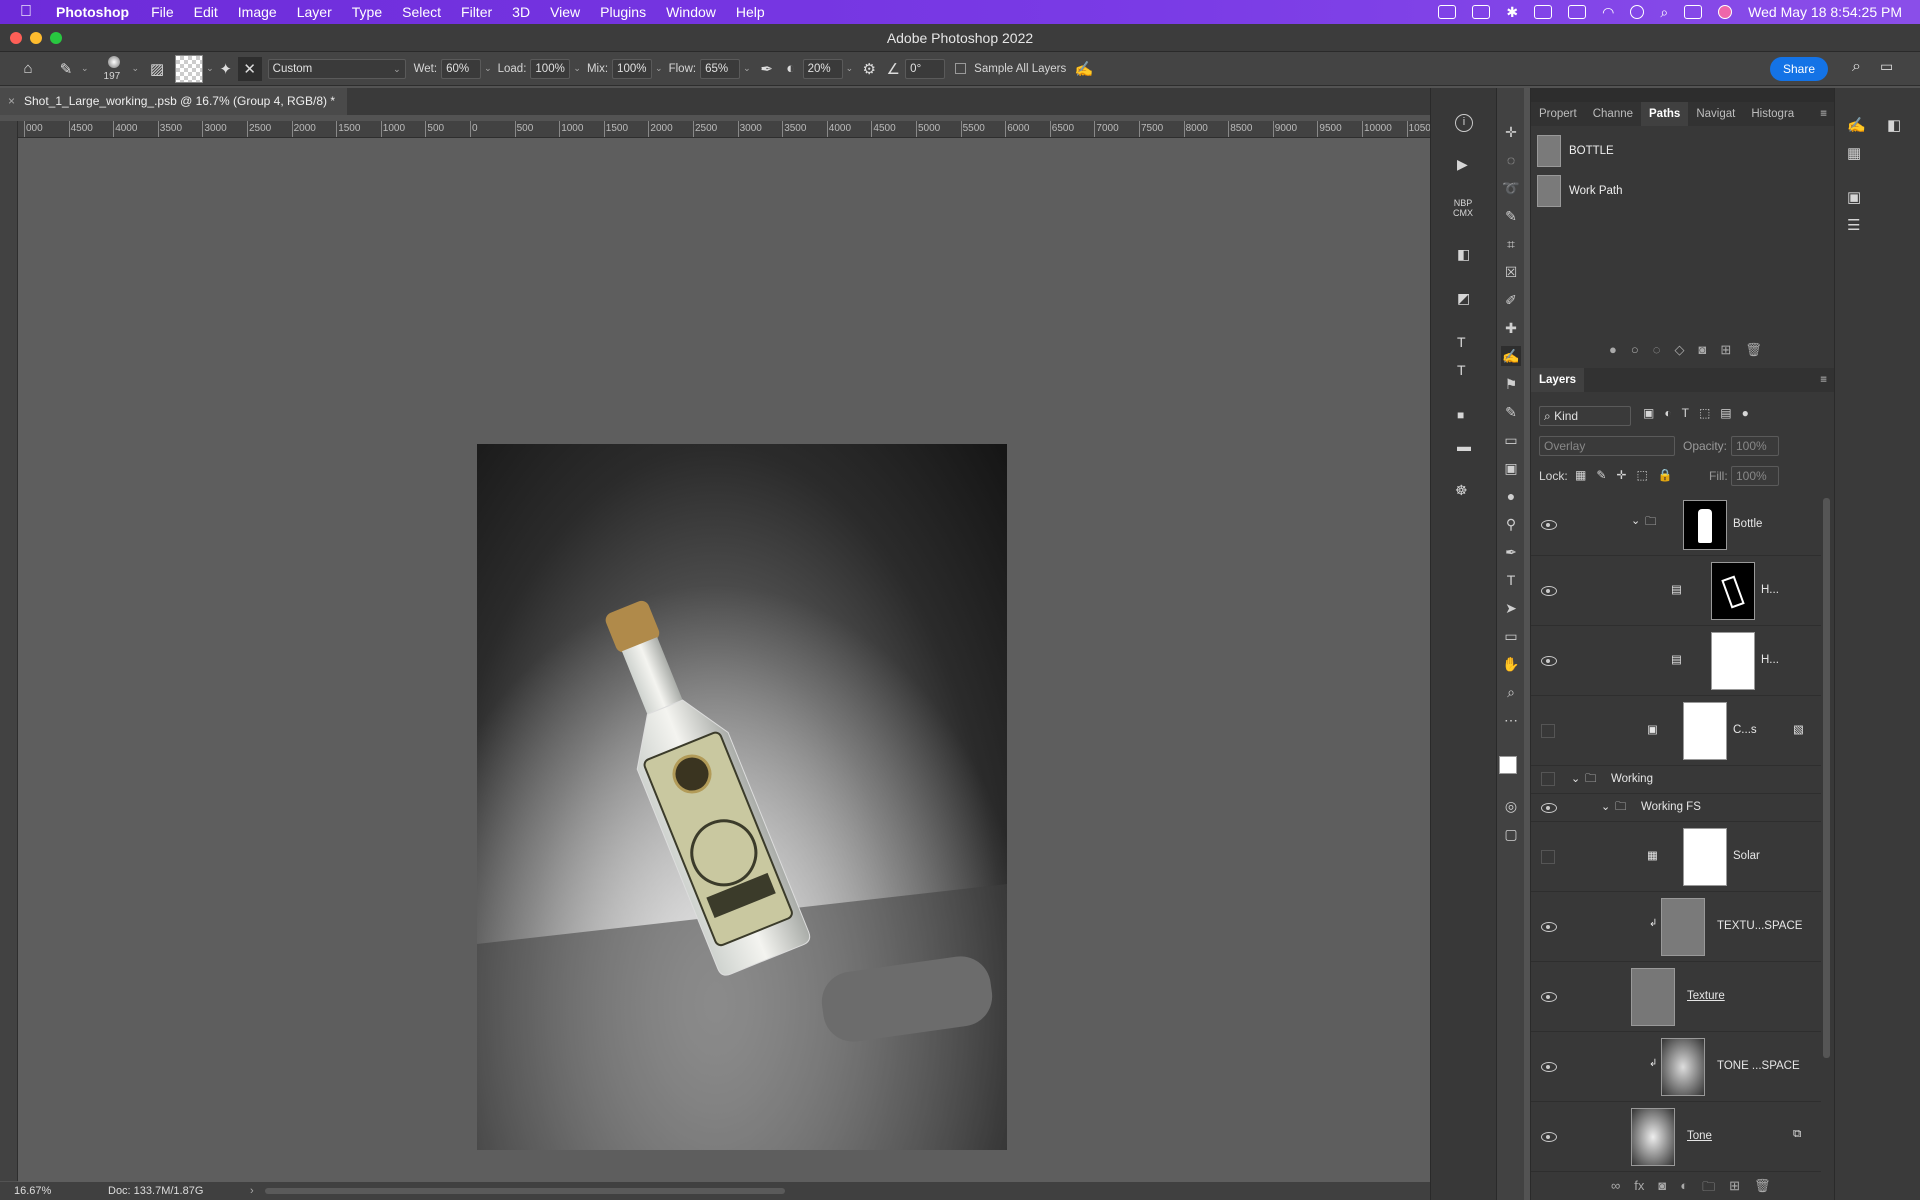 The width and height of the screenshot is (1920, 1200). I want to click on hand-tool-icon: ✋, so click(1511, 664).